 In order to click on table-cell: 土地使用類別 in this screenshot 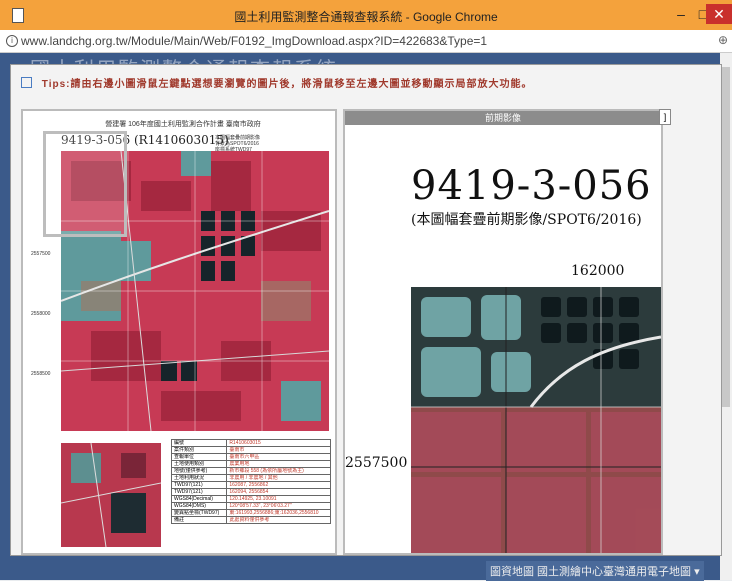, I will do `click(199, 464)`.